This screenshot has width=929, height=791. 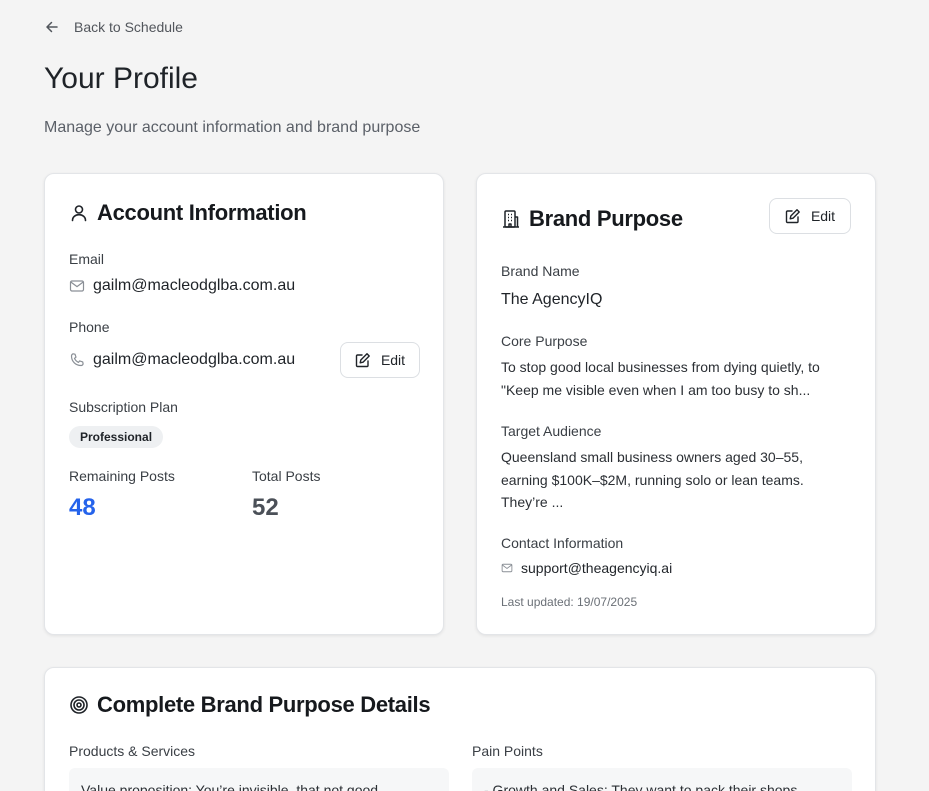 What do you see at coordinates (194, 285) in the screenshot?
I see `email-value: gailm@macleodglba.com.au` at bounding box center [194, 285].